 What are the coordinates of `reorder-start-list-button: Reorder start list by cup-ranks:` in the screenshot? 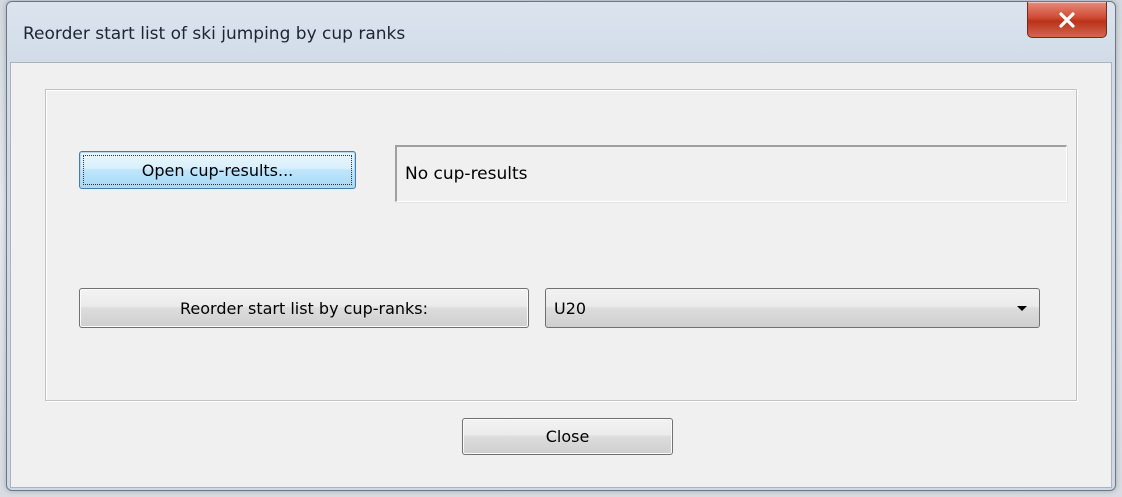 It's located at (304, 308).